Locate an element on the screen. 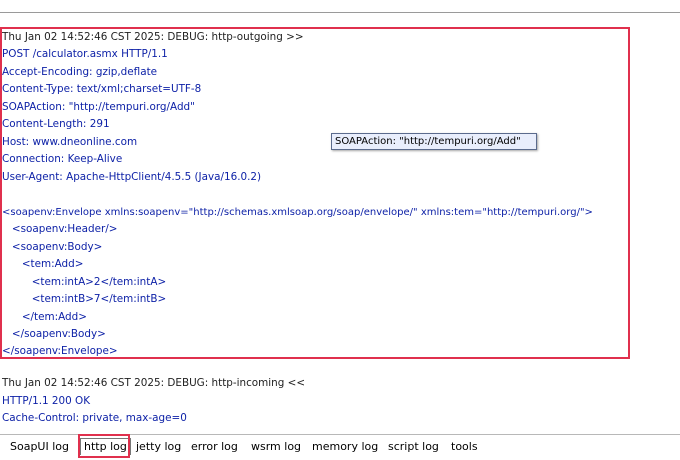 This screenshot has height=460, width=680. tab-memory-log: memory log is located at coordinates (345, 447).